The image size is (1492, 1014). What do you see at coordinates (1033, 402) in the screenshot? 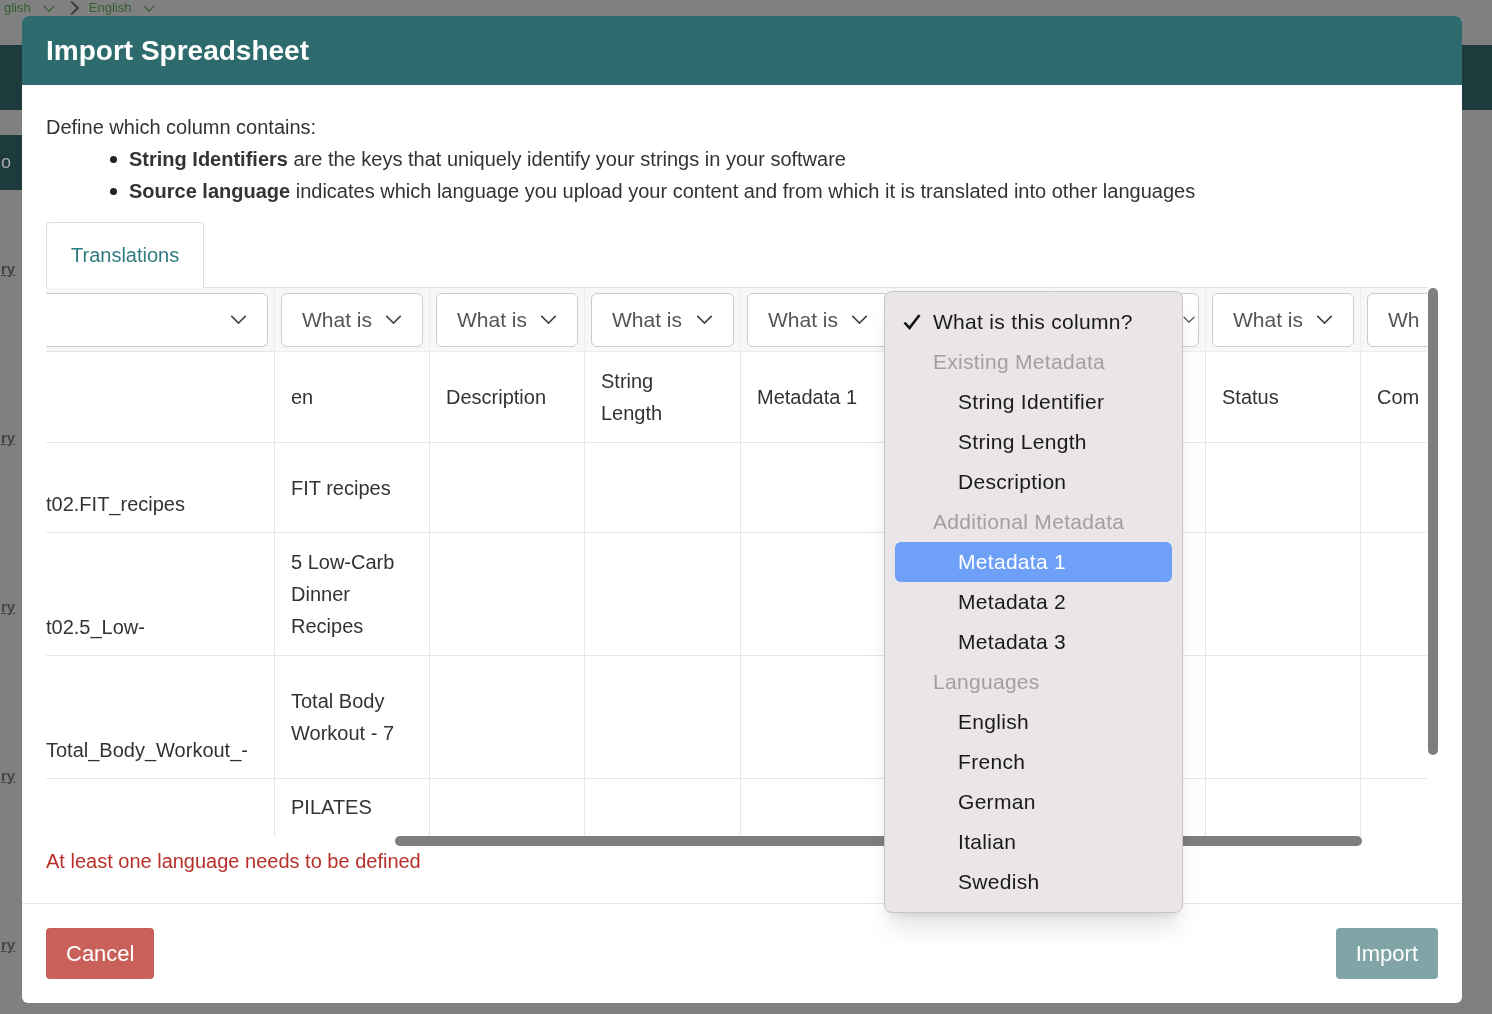
I see `menu-item: String Identifier` at bounding box center [1033, 402].